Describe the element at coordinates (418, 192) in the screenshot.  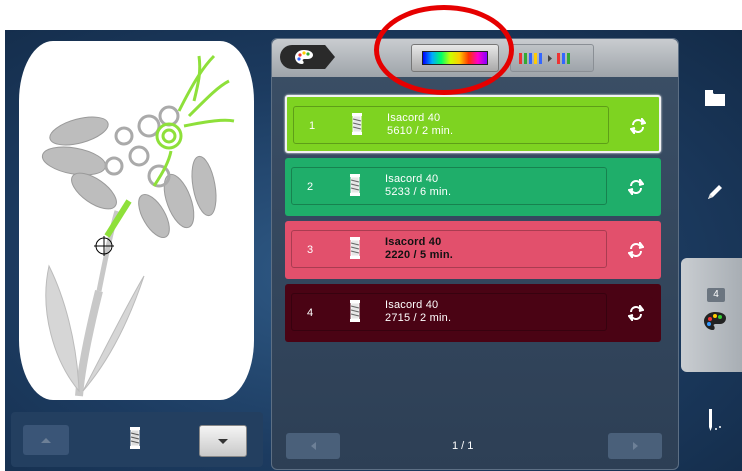
I see `thread-details: 5233 / 6 min.` at that location.